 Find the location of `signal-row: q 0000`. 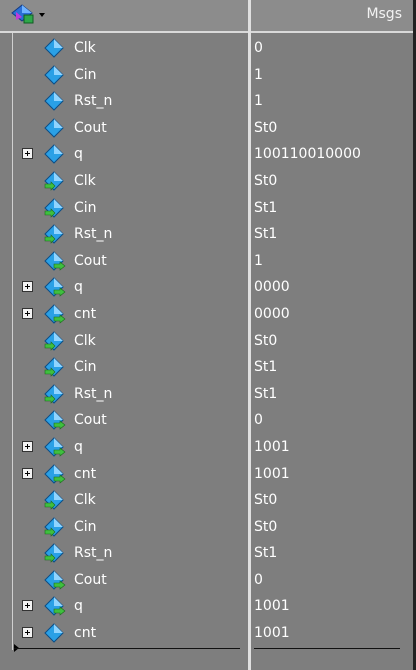

signal-row: q 0000 is located at coordinates (206, 287).